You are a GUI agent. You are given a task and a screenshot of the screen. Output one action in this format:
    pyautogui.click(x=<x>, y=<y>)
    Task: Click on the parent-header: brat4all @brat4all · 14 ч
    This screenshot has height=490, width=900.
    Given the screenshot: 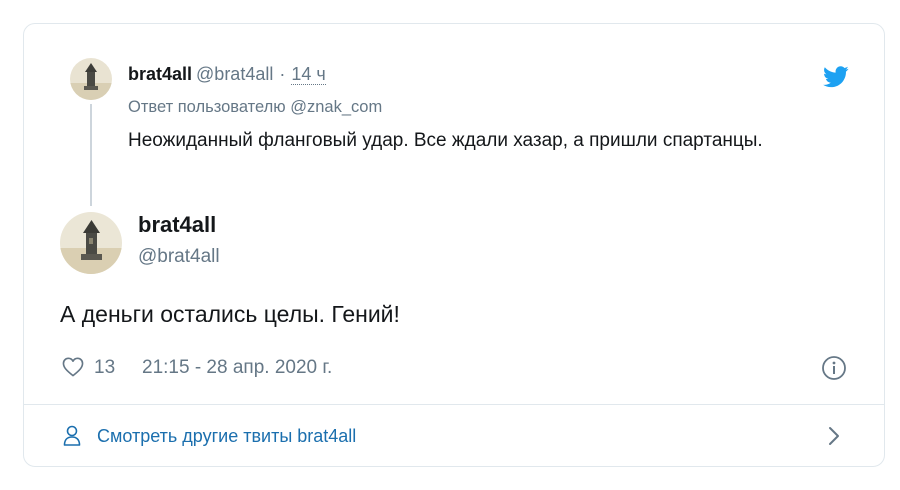 What is the action you would take?
    pyautogui.click(x=227, y=74)
    